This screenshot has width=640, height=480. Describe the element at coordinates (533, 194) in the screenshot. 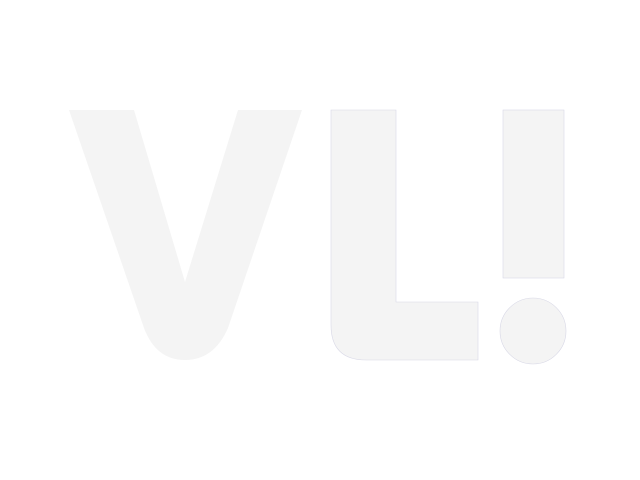

I see `exclamation-bar-shape` at that location.